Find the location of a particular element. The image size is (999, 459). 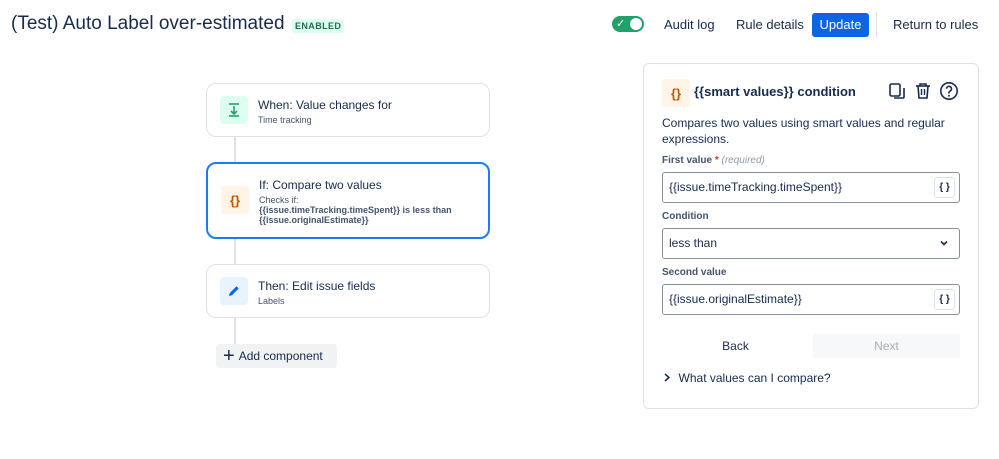

action-card: Then: Edit issue fields Labels is located at coordinates (348, 291).